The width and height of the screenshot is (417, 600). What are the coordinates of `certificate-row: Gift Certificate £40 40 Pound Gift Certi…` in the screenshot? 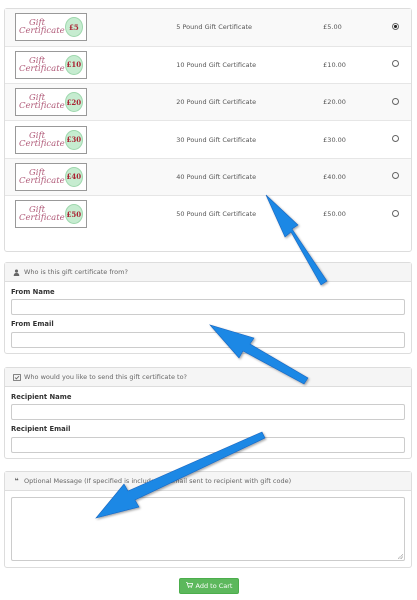 It's located at (208, 176).